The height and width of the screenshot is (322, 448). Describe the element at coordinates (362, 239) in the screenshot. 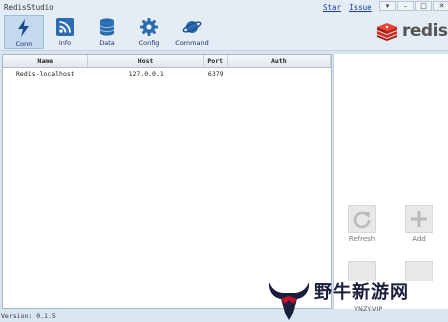

I see `refresh-label: Refresh` at that location.